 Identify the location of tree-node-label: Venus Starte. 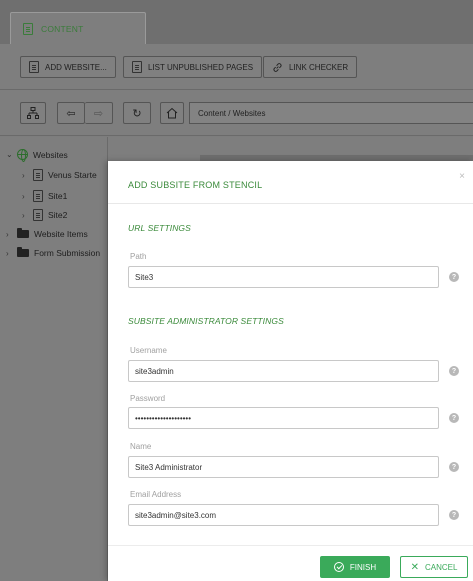
(72, 175).